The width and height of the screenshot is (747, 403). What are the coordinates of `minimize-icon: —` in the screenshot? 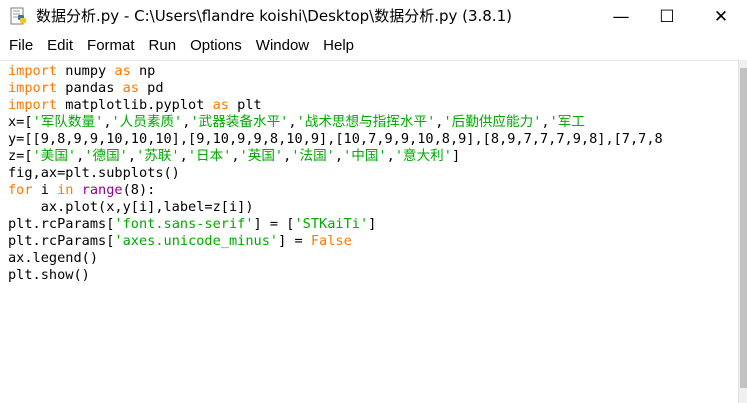 It's located at (621, 16).